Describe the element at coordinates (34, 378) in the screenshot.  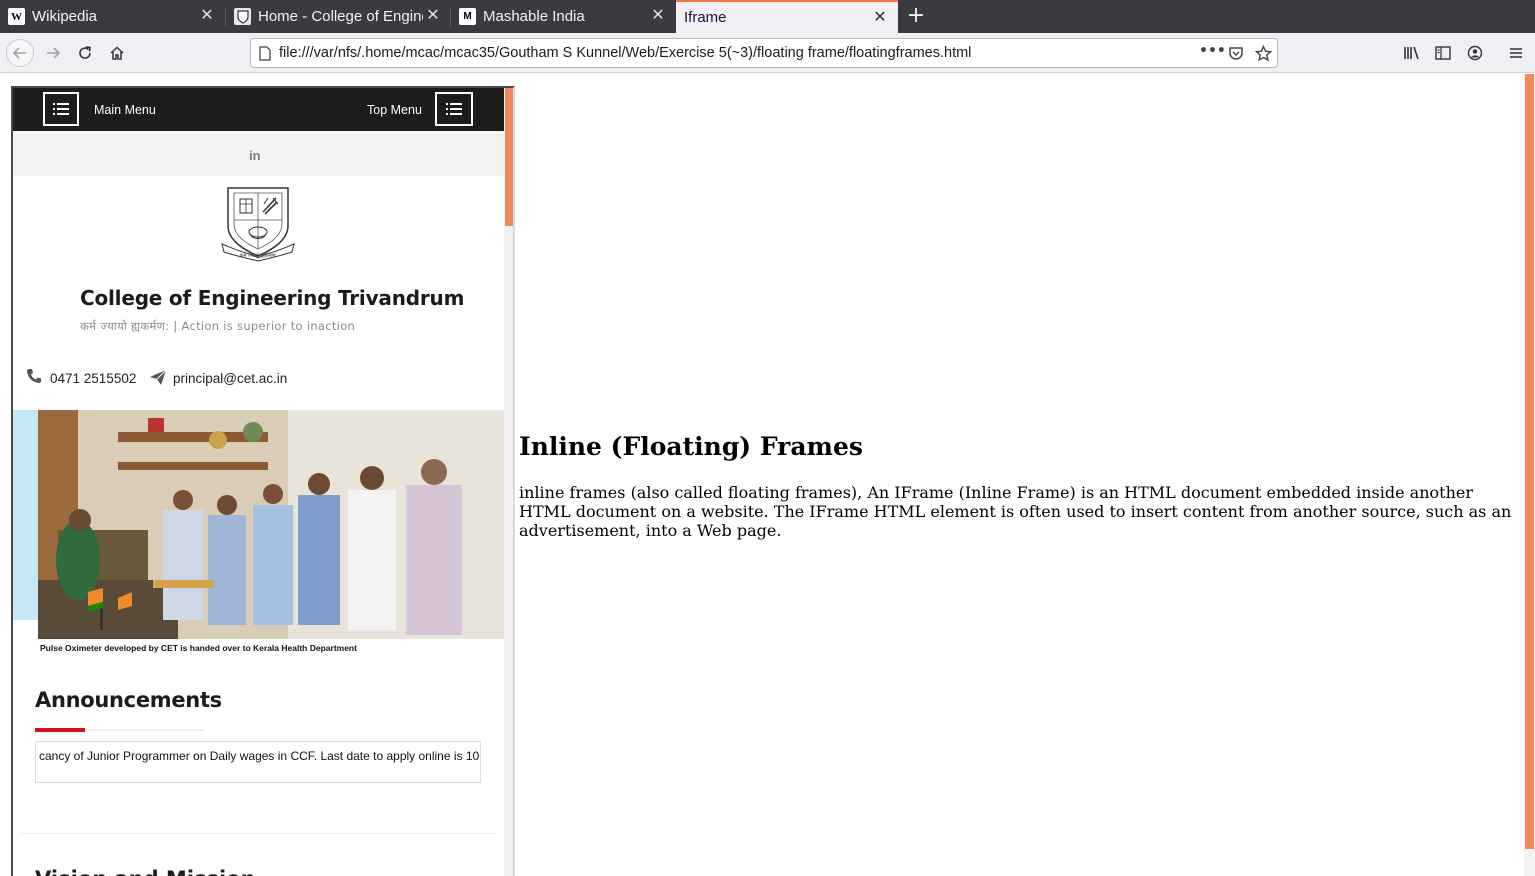
I see `phone-icon` at that location.